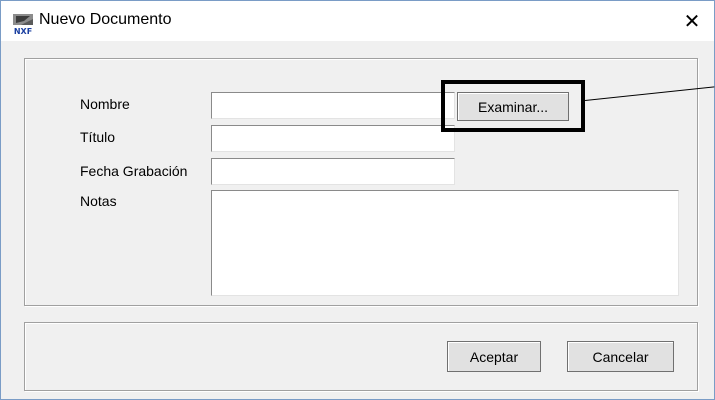  Describe the element at coordinates (23, 31) in the screenshot. I see `app-icon-label: NXF` at that location.